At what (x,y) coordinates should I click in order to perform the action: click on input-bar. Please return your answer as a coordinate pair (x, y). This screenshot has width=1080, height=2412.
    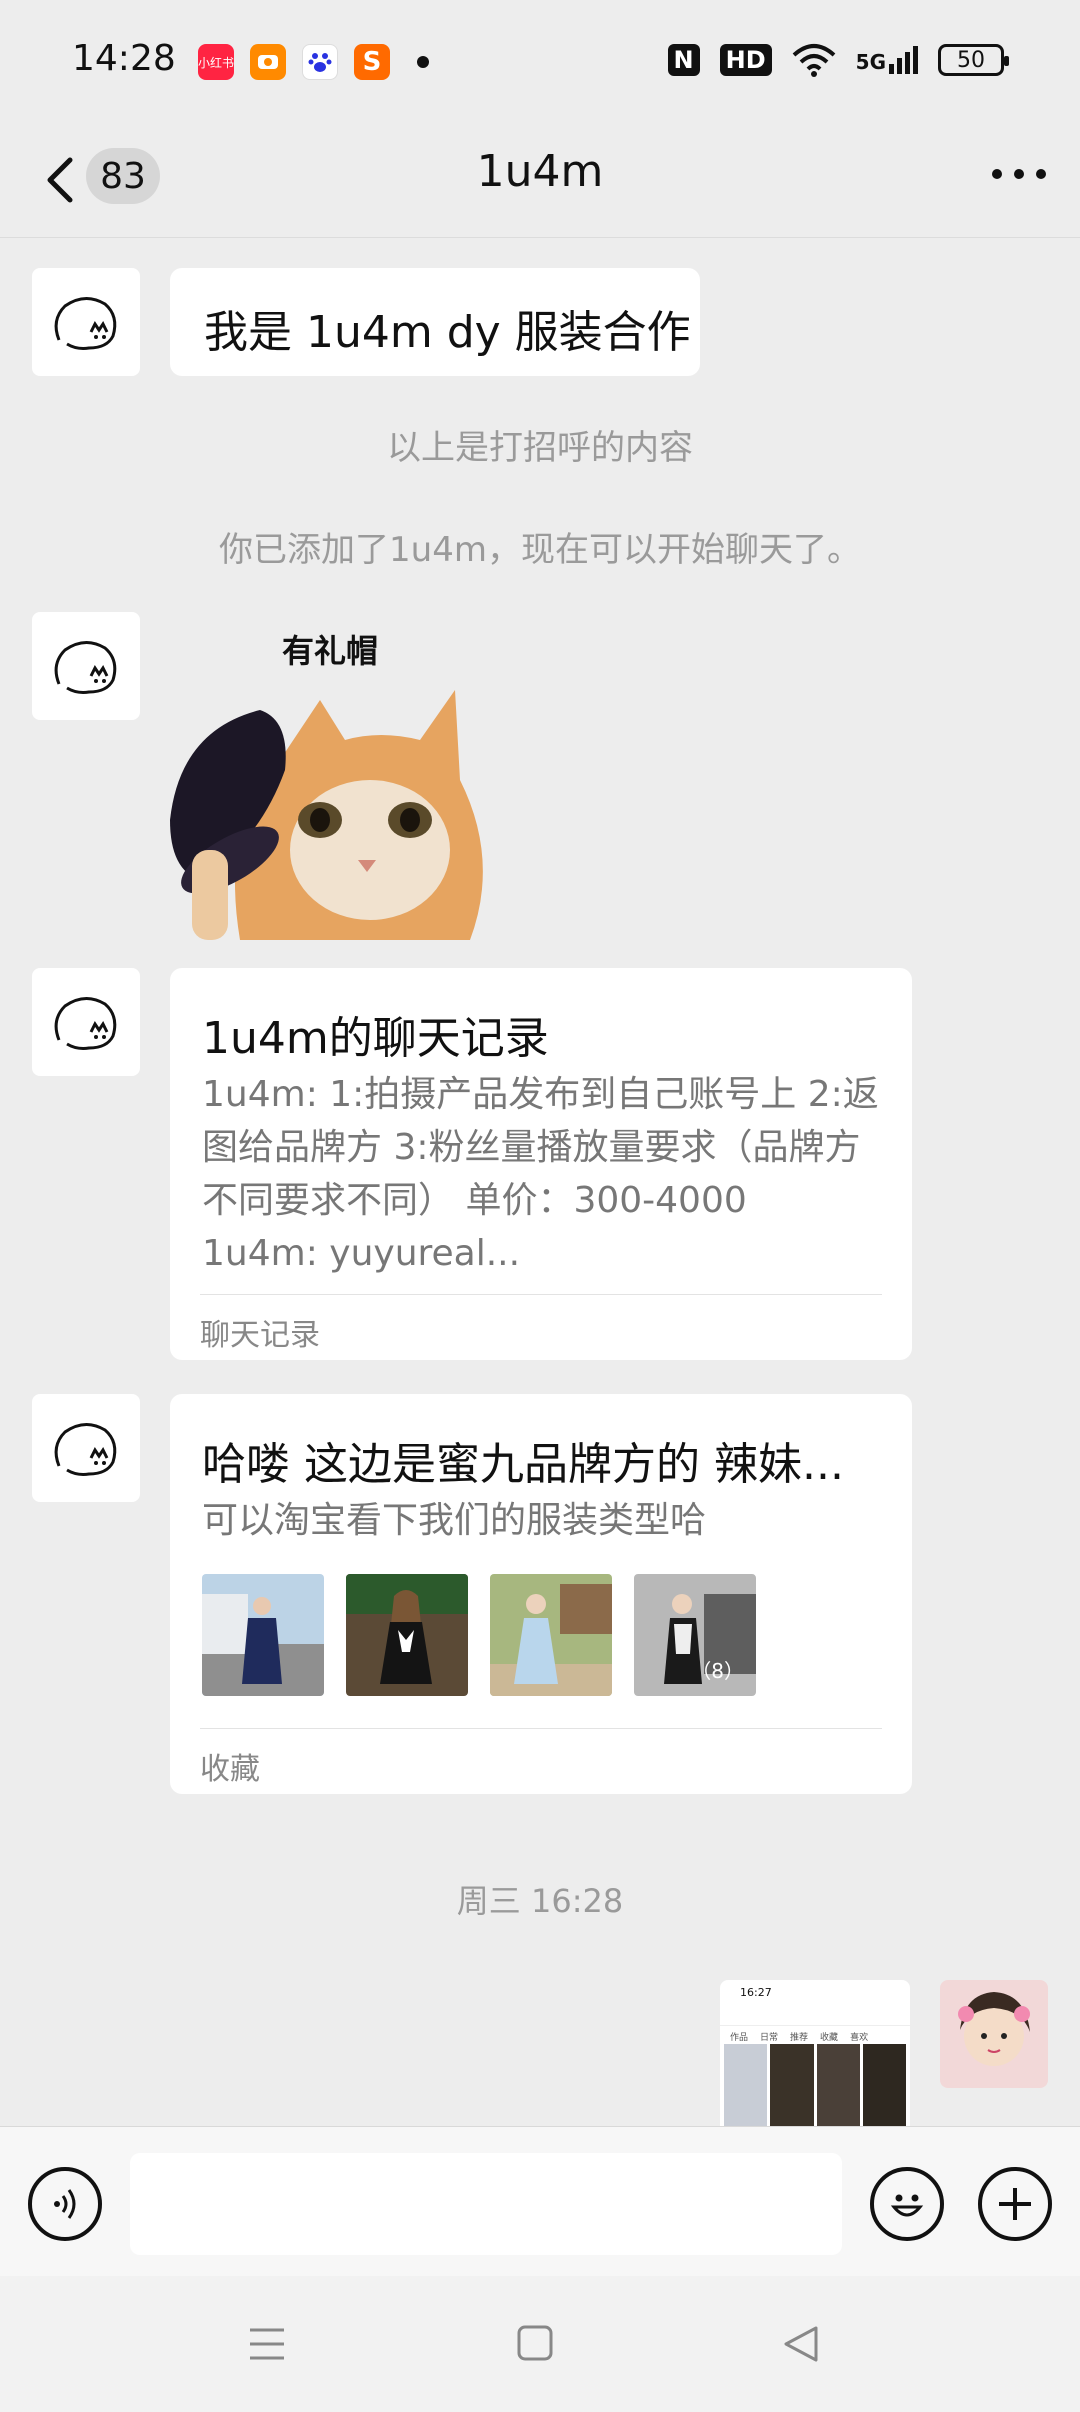
    Looking at the image, I should click on (540, 2201).